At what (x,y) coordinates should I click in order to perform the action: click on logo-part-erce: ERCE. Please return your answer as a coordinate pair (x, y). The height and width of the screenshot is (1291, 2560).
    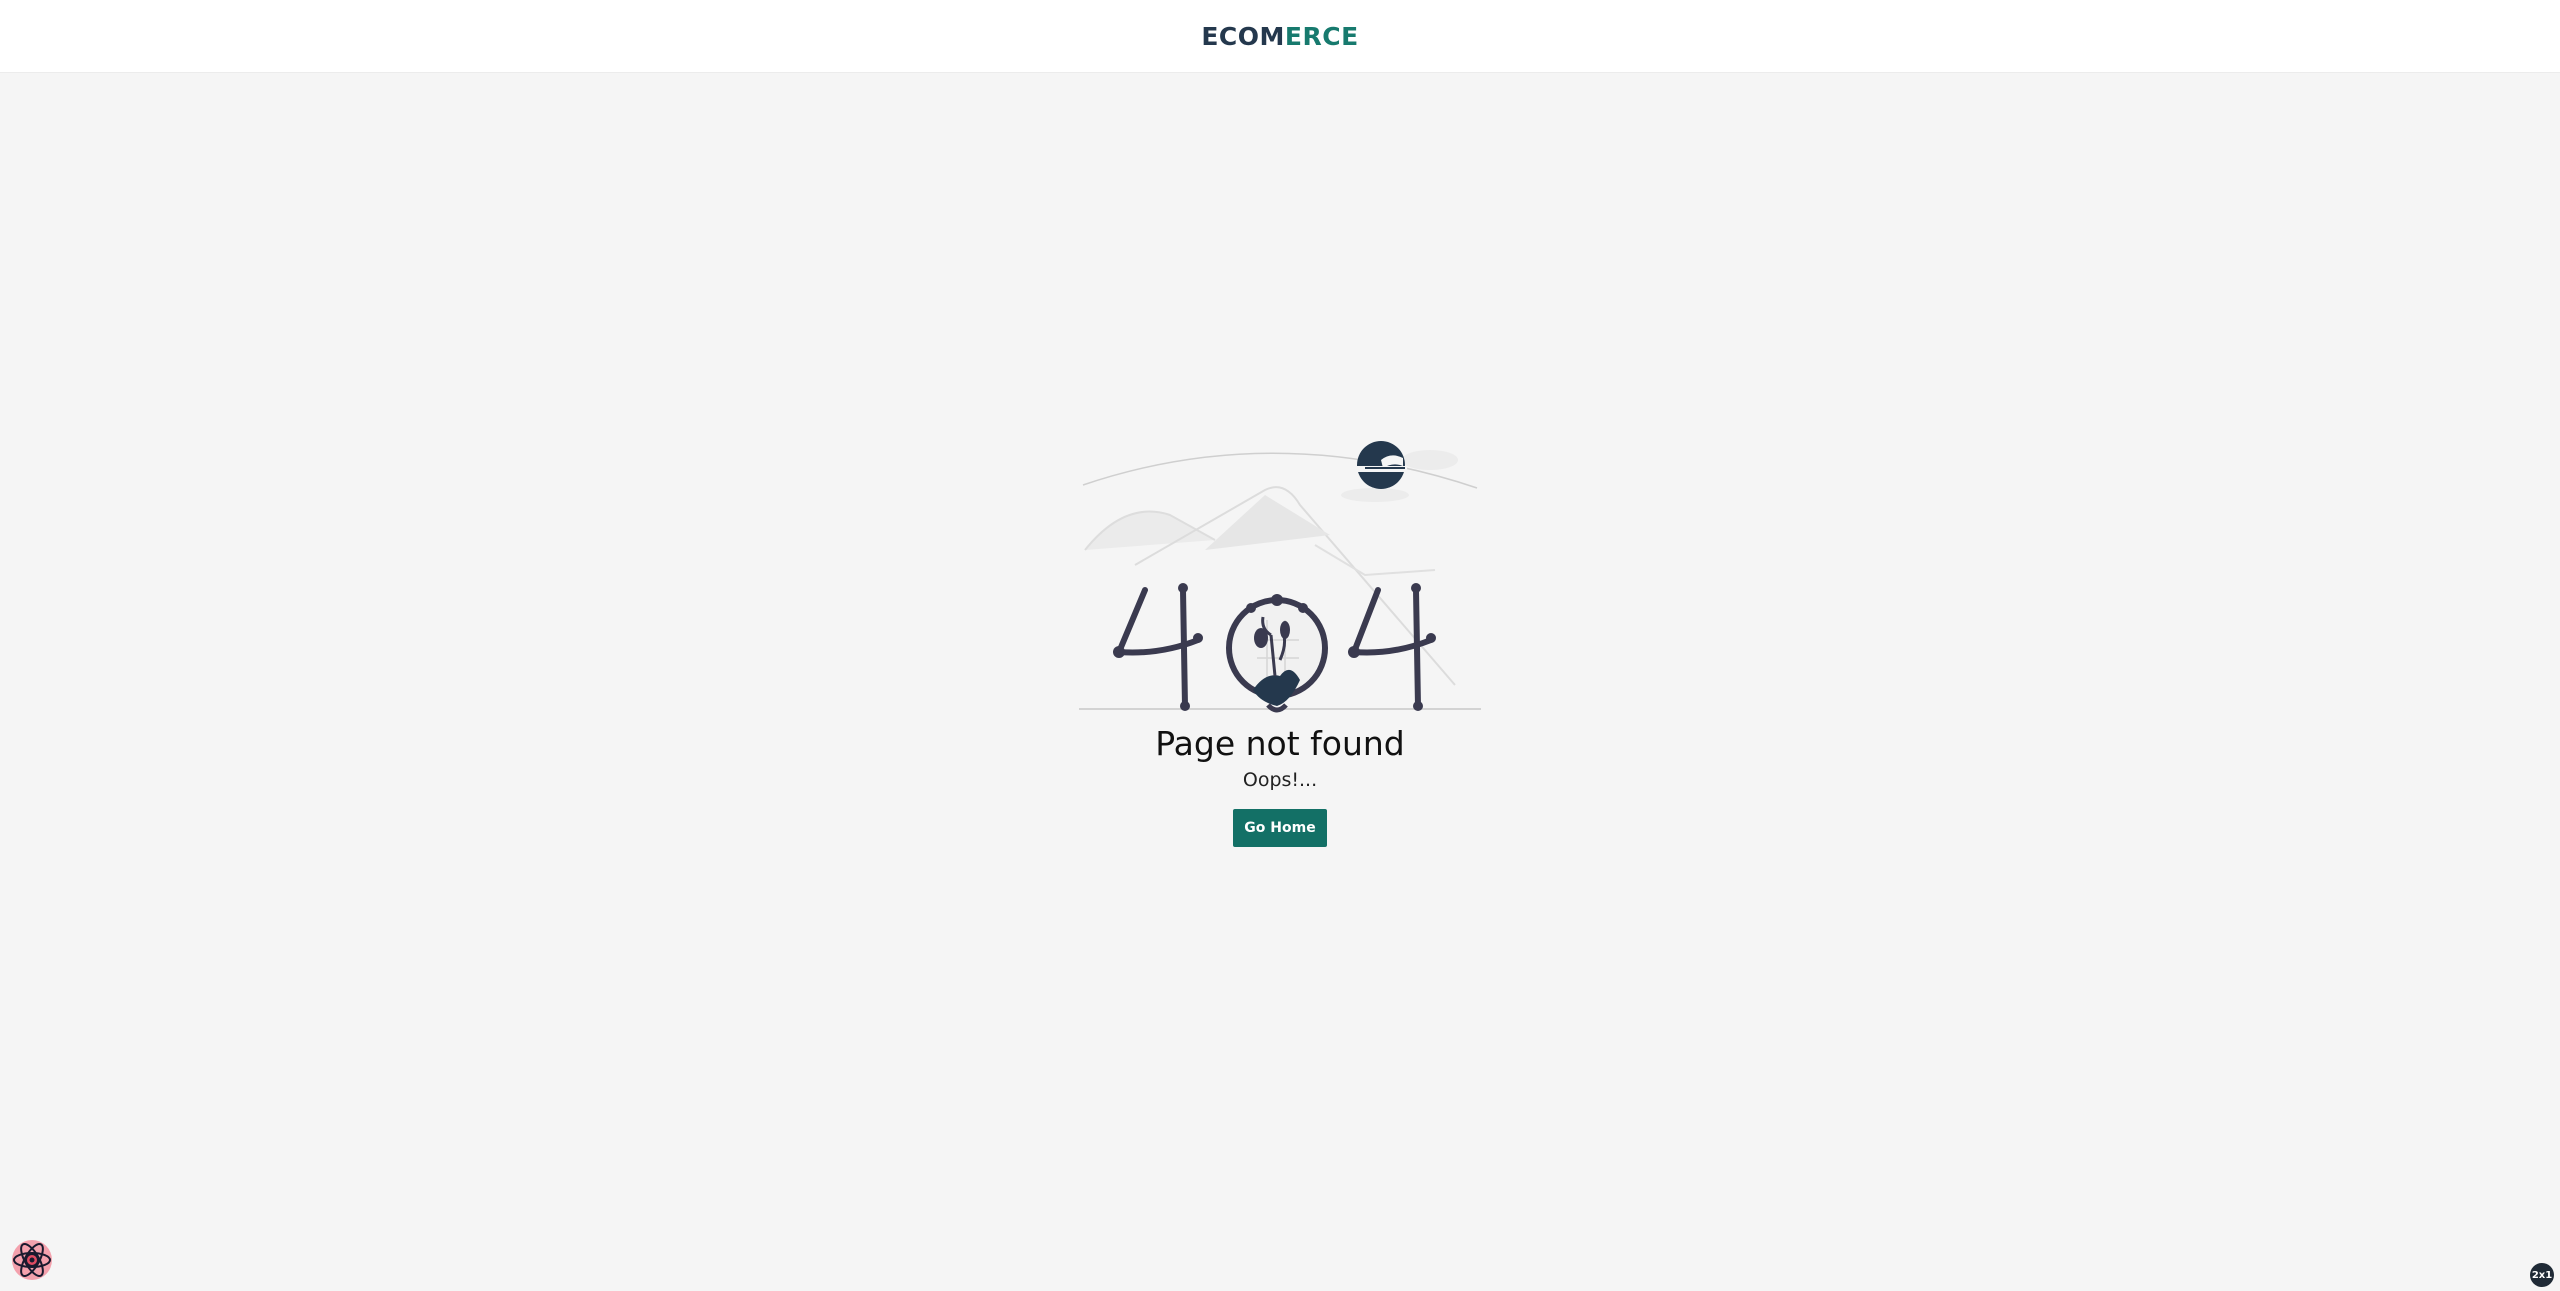
    Looking at the image, I should click on (1321, 36).